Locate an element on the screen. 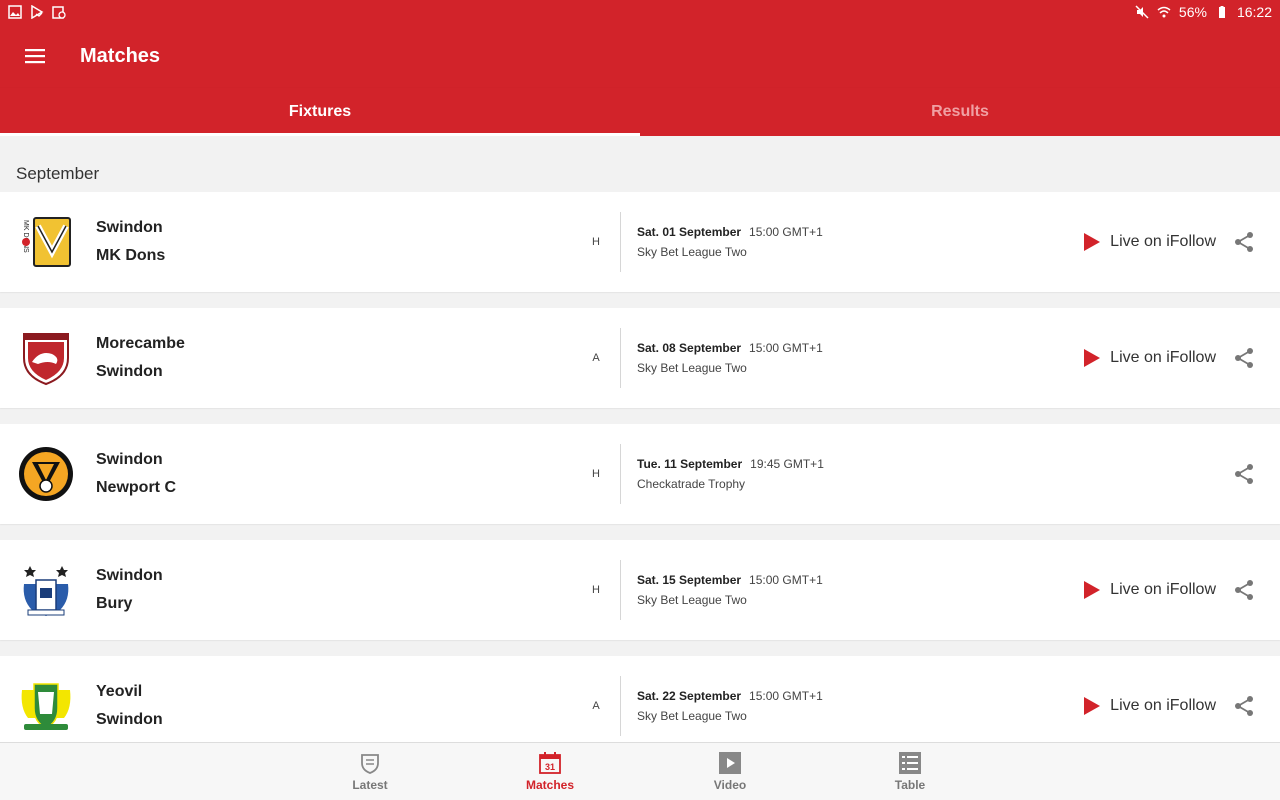 The height and width of the screenshot is (800, 1280). nav-label: Video is located at coordinates (730, 784).